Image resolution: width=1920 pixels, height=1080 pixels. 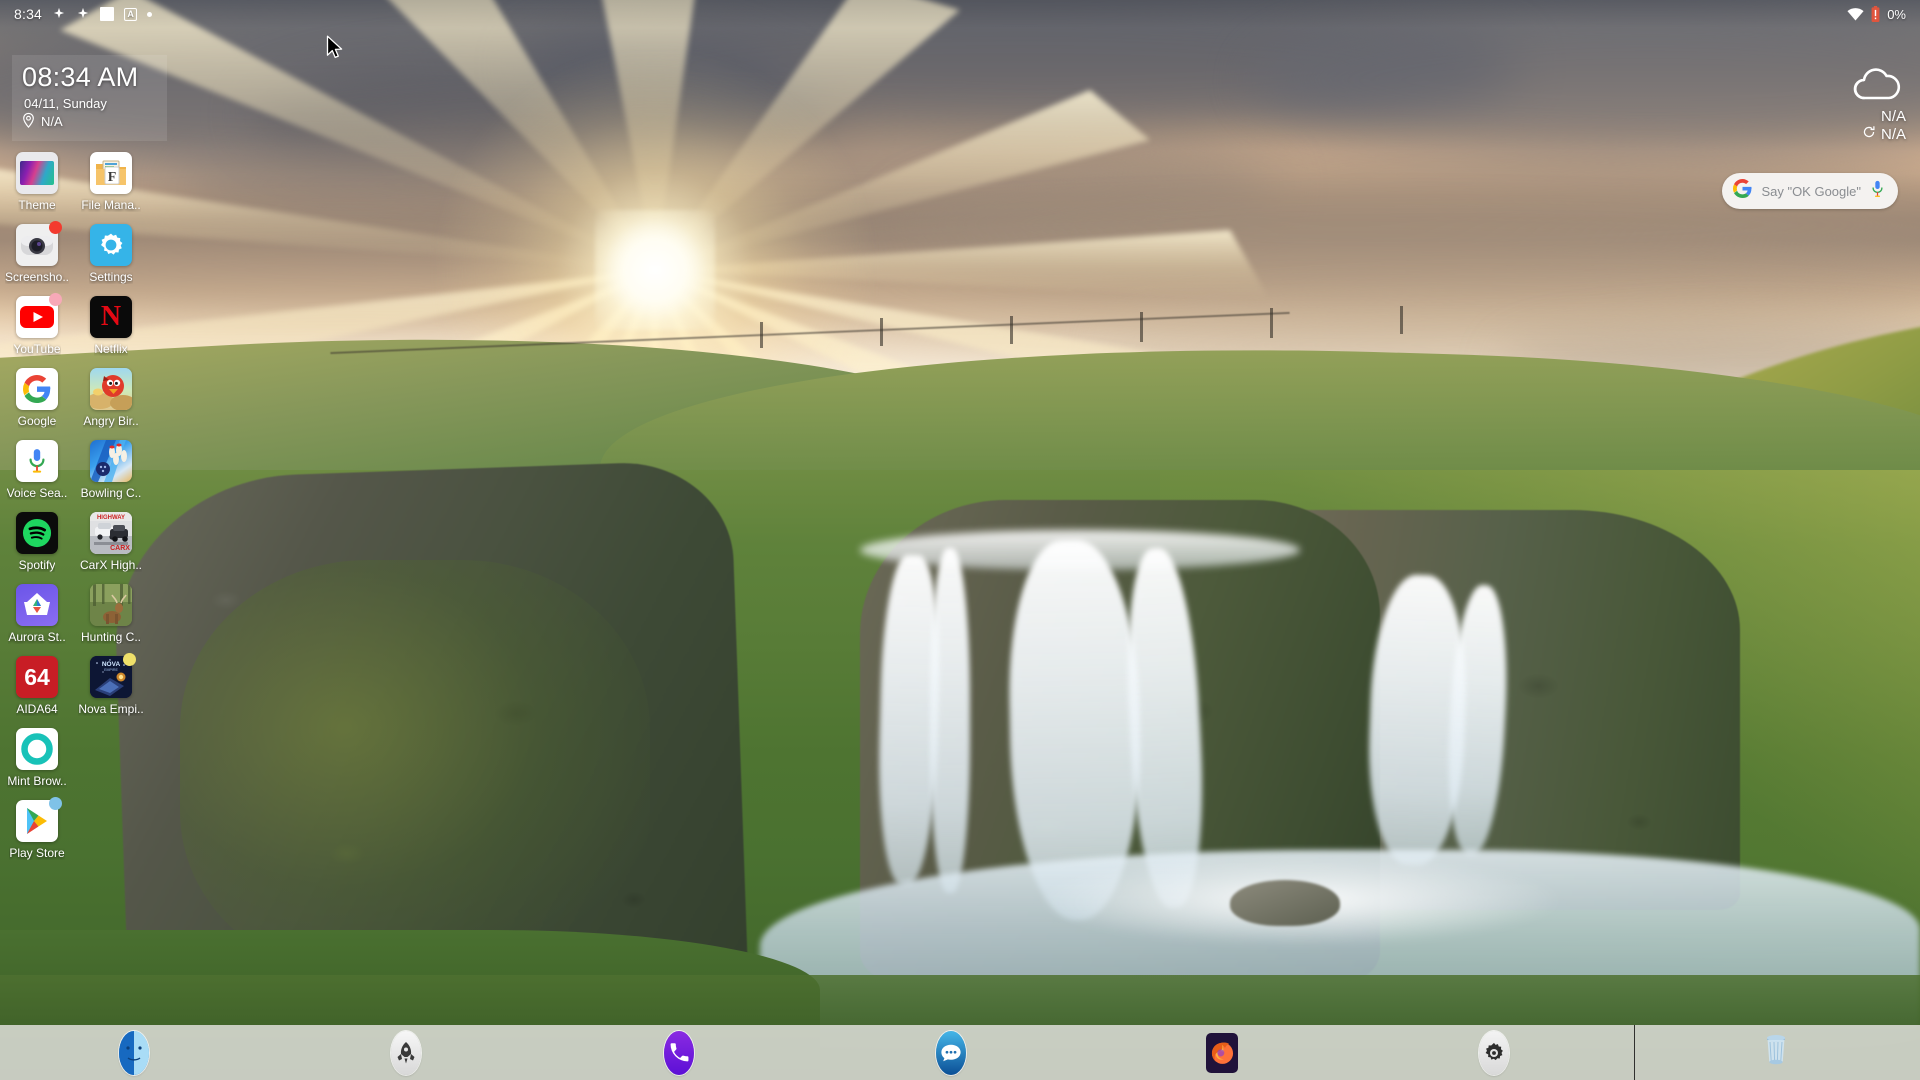 What do you see at coordinates (111, 317) in the screenshot?
I see `netflix-icon: N` at bounding box center [111, 317].